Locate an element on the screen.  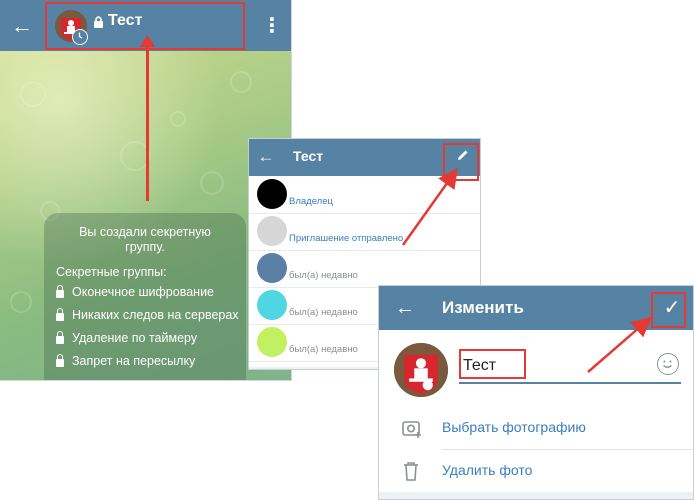
annotation-arrows is located at coordinates (526, 270).